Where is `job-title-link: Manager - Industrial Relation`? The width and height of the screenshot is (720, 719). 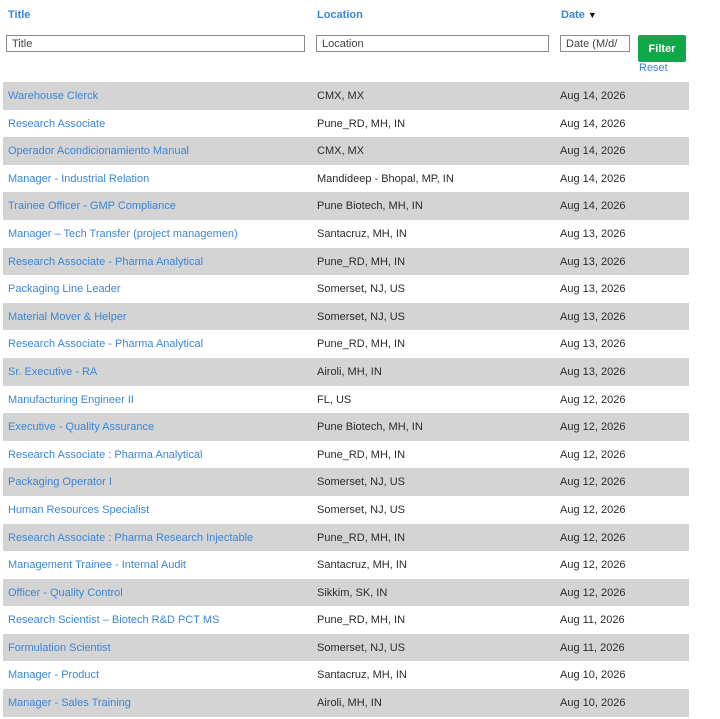
job-title-link: Manager - Industrial Relation is located at coordinates (78, 179).